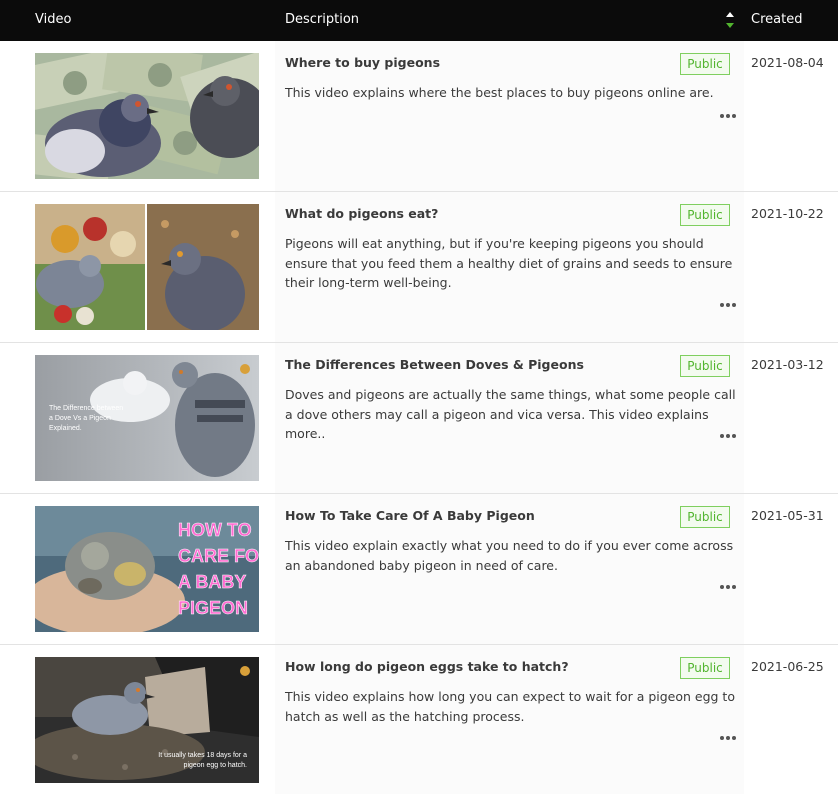  I want to click on created-date: 2021-08-04, so click(787, 62).